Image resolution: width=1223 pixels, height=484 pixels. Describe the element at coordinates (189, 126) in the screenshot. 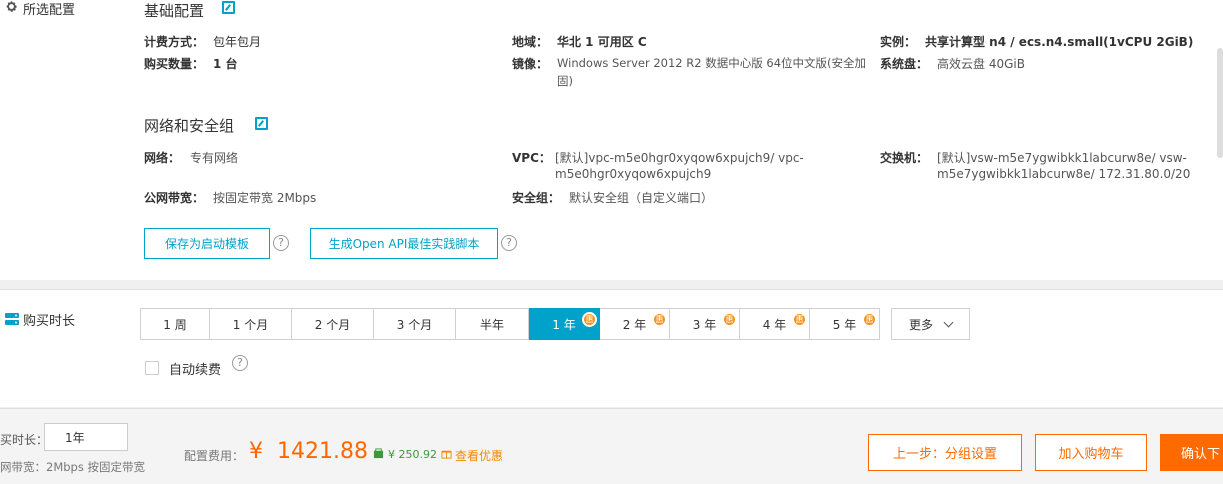

I see `network-title: 网络和安全组` at that location.